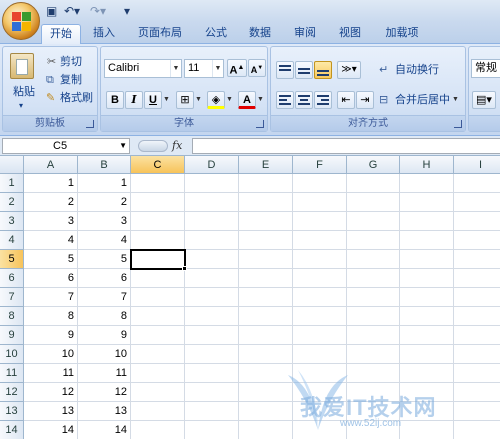 This screenshot has height=439, width=500. What do you see at coordinates (61, 34) in the screenshot?
I see `tab-home: 开始` at bounding box center [61, 34].